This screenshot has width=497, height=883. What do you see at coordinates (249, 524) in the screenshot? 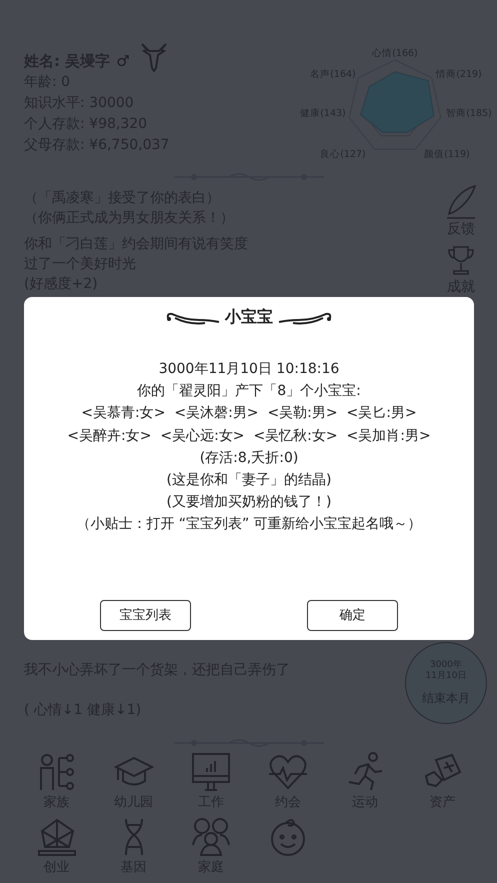
I see `dialog-text: （小贴士：打开 “宝宝列表” 可重新给小宝宝起名哦～）` at bounding box center [249, 524].